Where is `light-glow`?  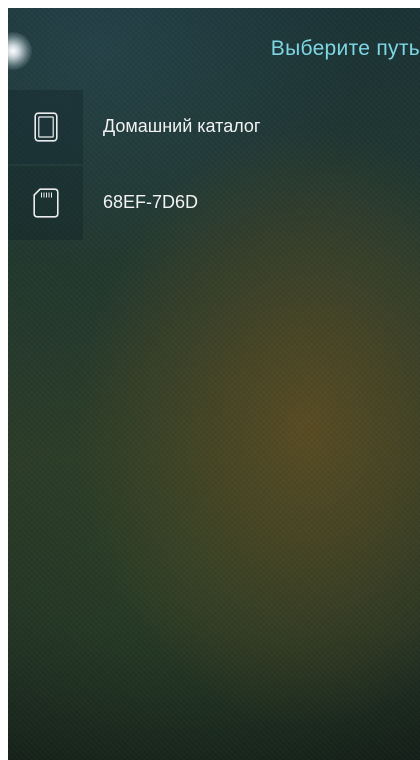
light-glow is located at coordinates (20, 51).